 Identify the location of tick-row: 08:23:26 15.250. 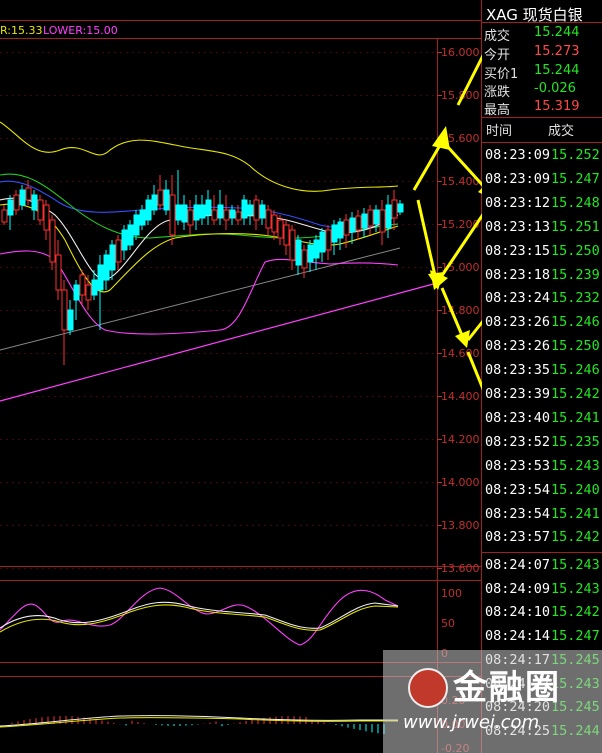
(542, 347).